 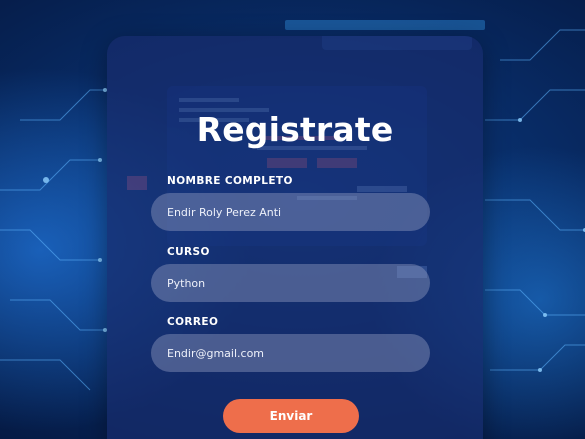 What do you see at coordinates (290, 212) in the screenshot?
I see `full-name-input` at bounding box center [290, 212].